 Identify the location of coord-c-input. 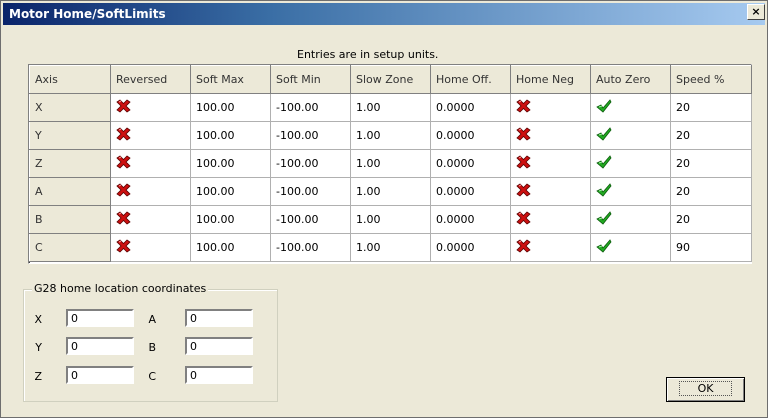
(219, 375).